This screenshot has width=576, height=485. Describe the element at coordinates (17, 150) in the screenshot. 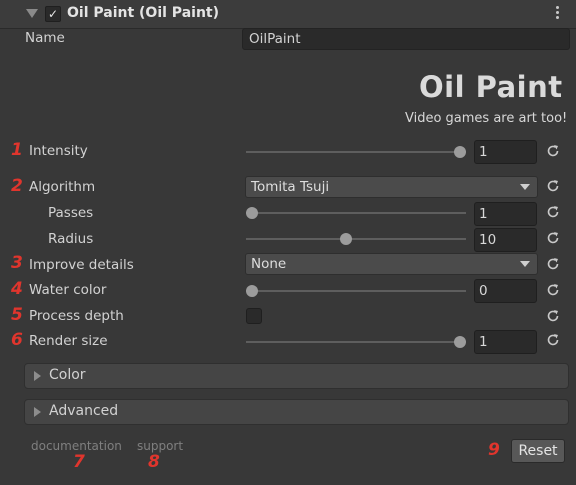

I see `marker-1: 1` at that location.